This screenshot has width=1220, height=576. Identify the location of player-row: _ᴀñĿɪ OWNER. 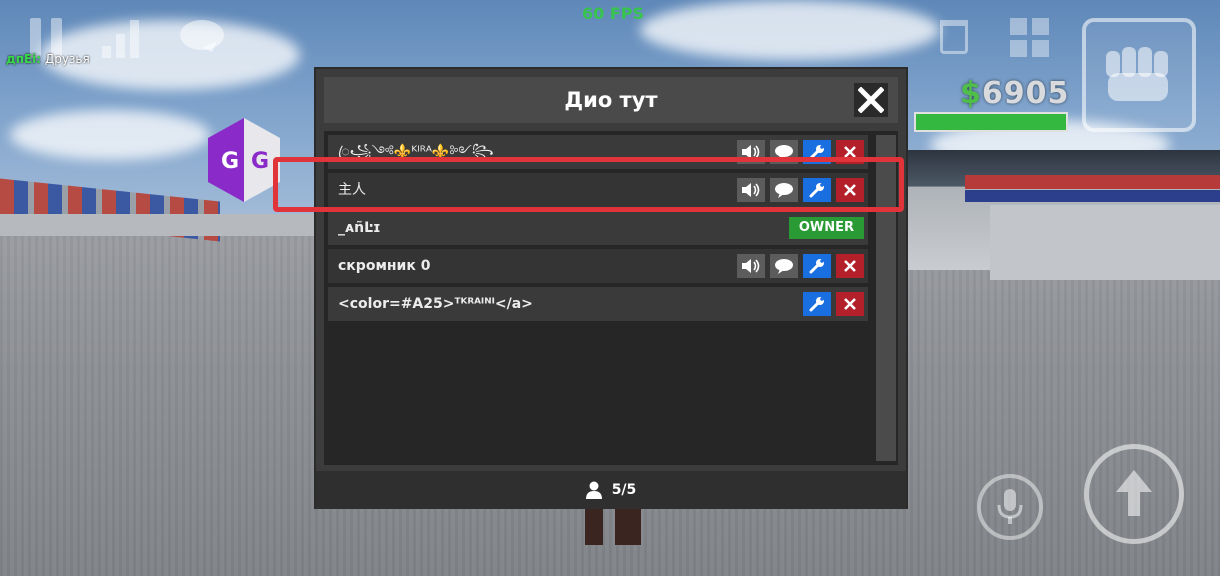
(598, 228).